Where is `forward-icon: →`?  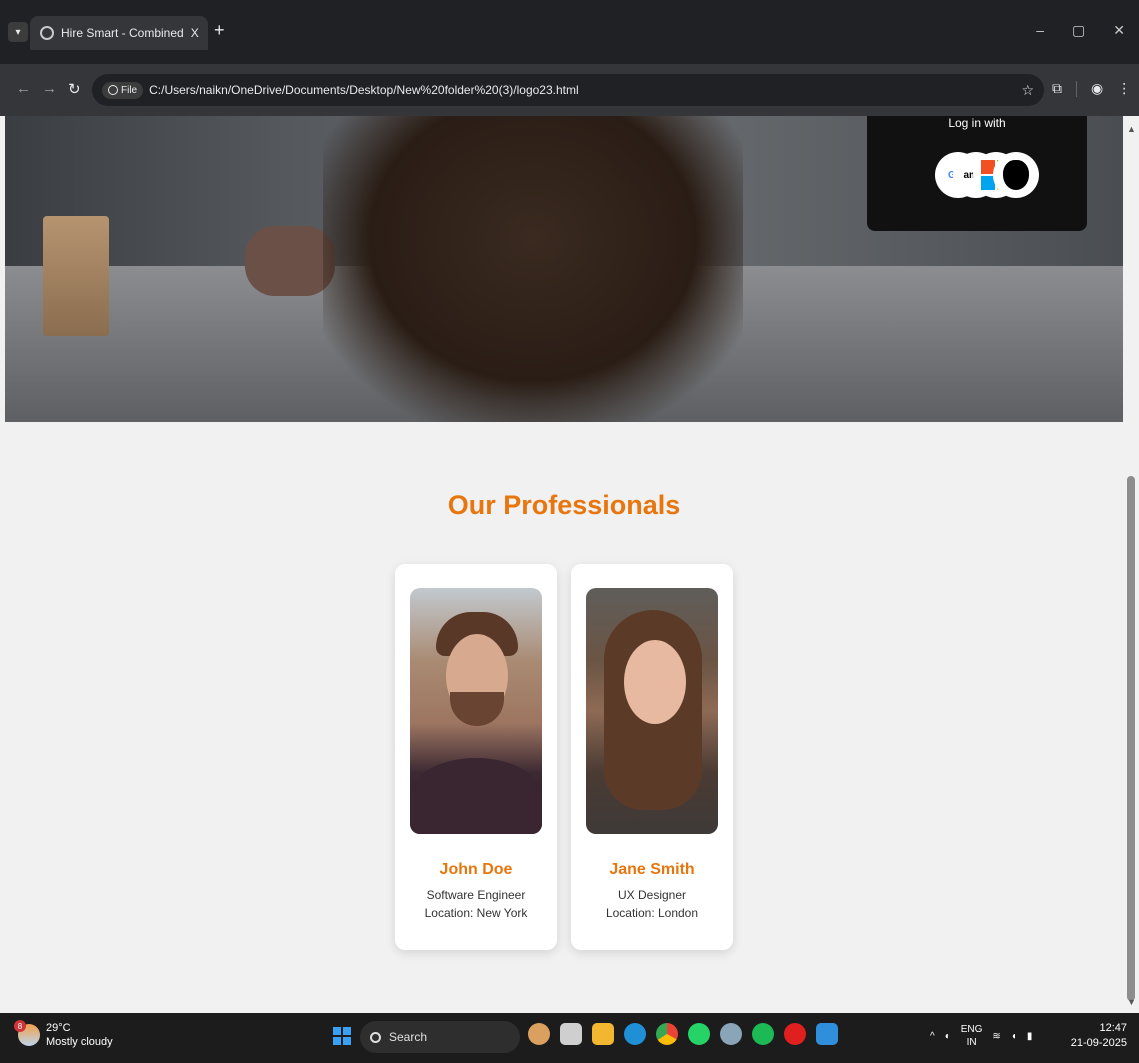
forward-icon: → is located at coordinates (49, 88).